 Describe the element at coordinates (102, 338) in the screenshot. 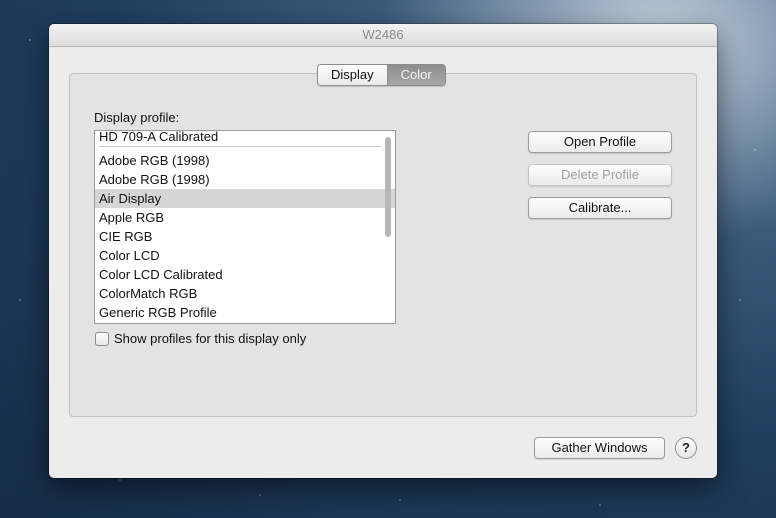

I see `show-profiles-checkbox` at that location.